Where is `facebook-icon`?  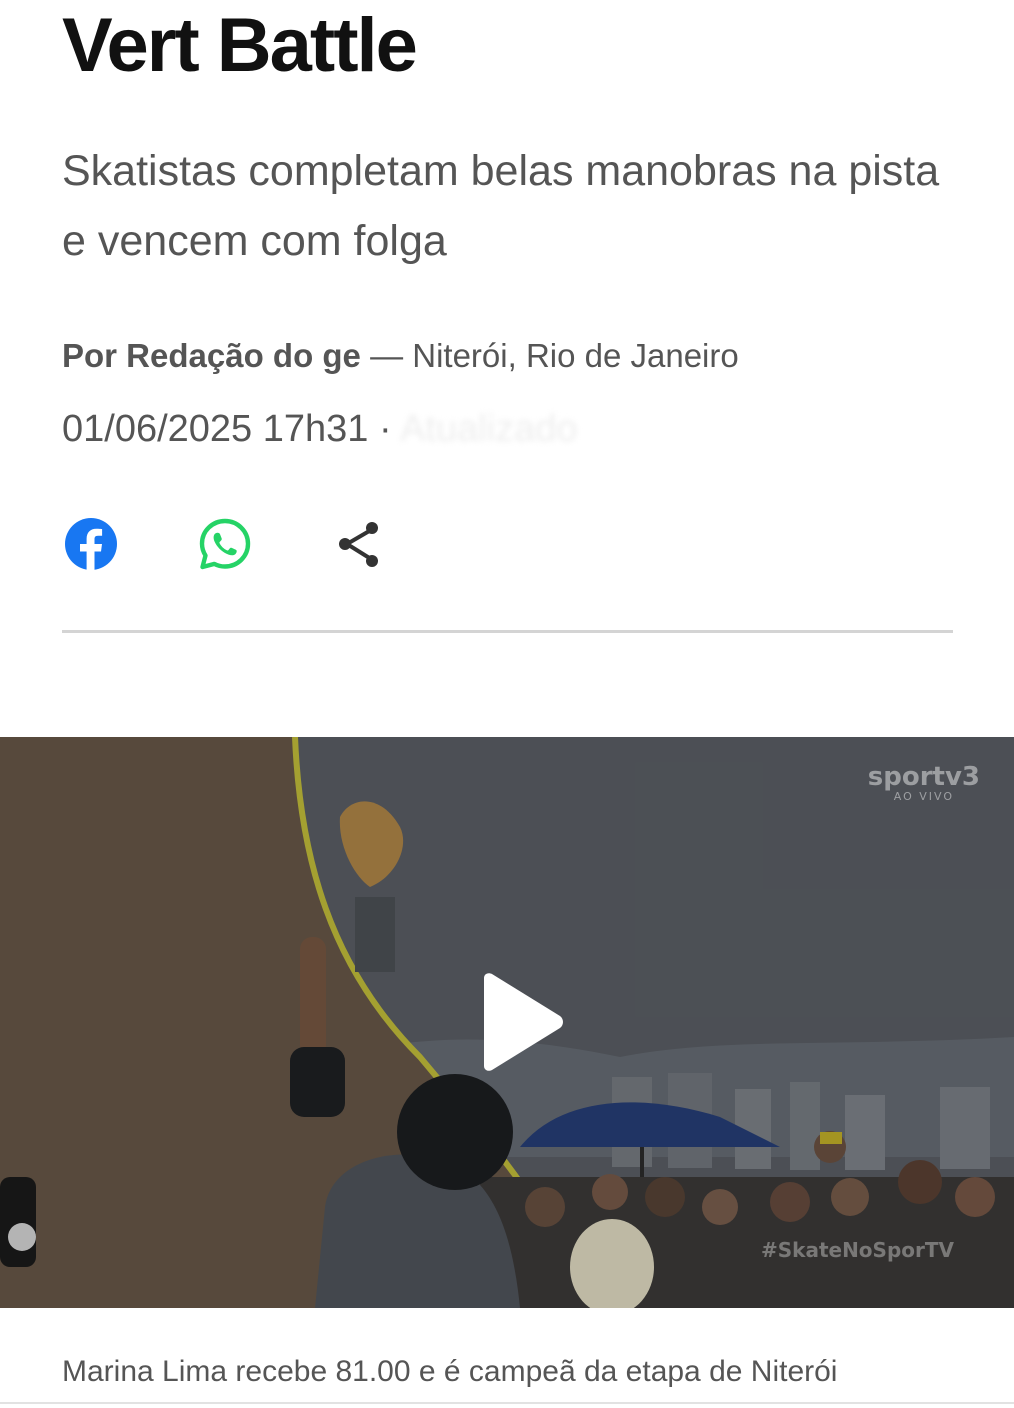
facebook-icon is located at coordinates (91, 544).